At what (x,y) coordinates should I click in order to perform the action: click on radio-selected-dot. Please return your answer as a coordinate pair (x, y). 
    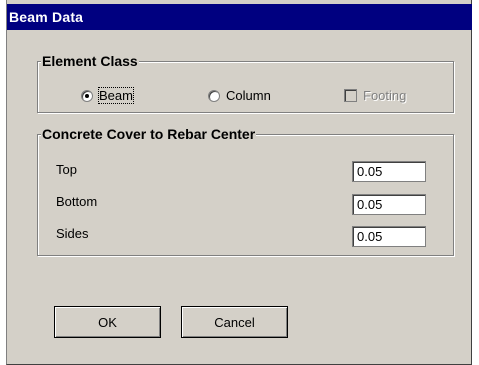
    Looking at the image, I should click on (87, 95).